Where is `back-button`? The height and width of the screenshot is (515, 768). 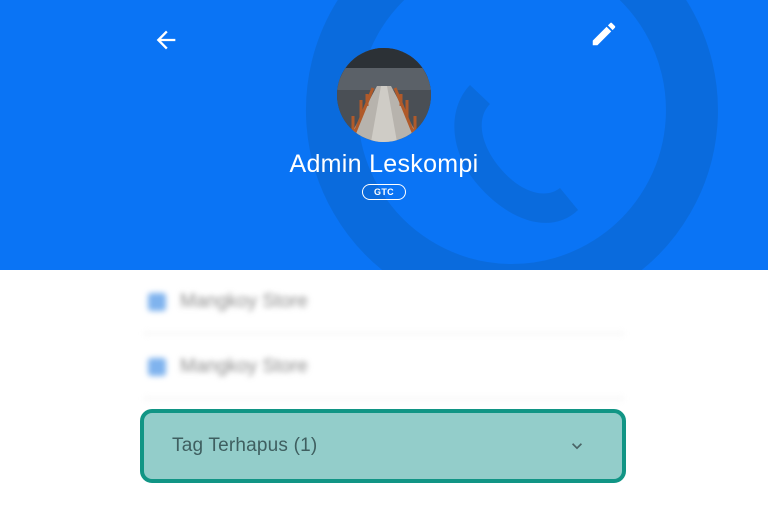
back-button is located at coordinates (166, 40).